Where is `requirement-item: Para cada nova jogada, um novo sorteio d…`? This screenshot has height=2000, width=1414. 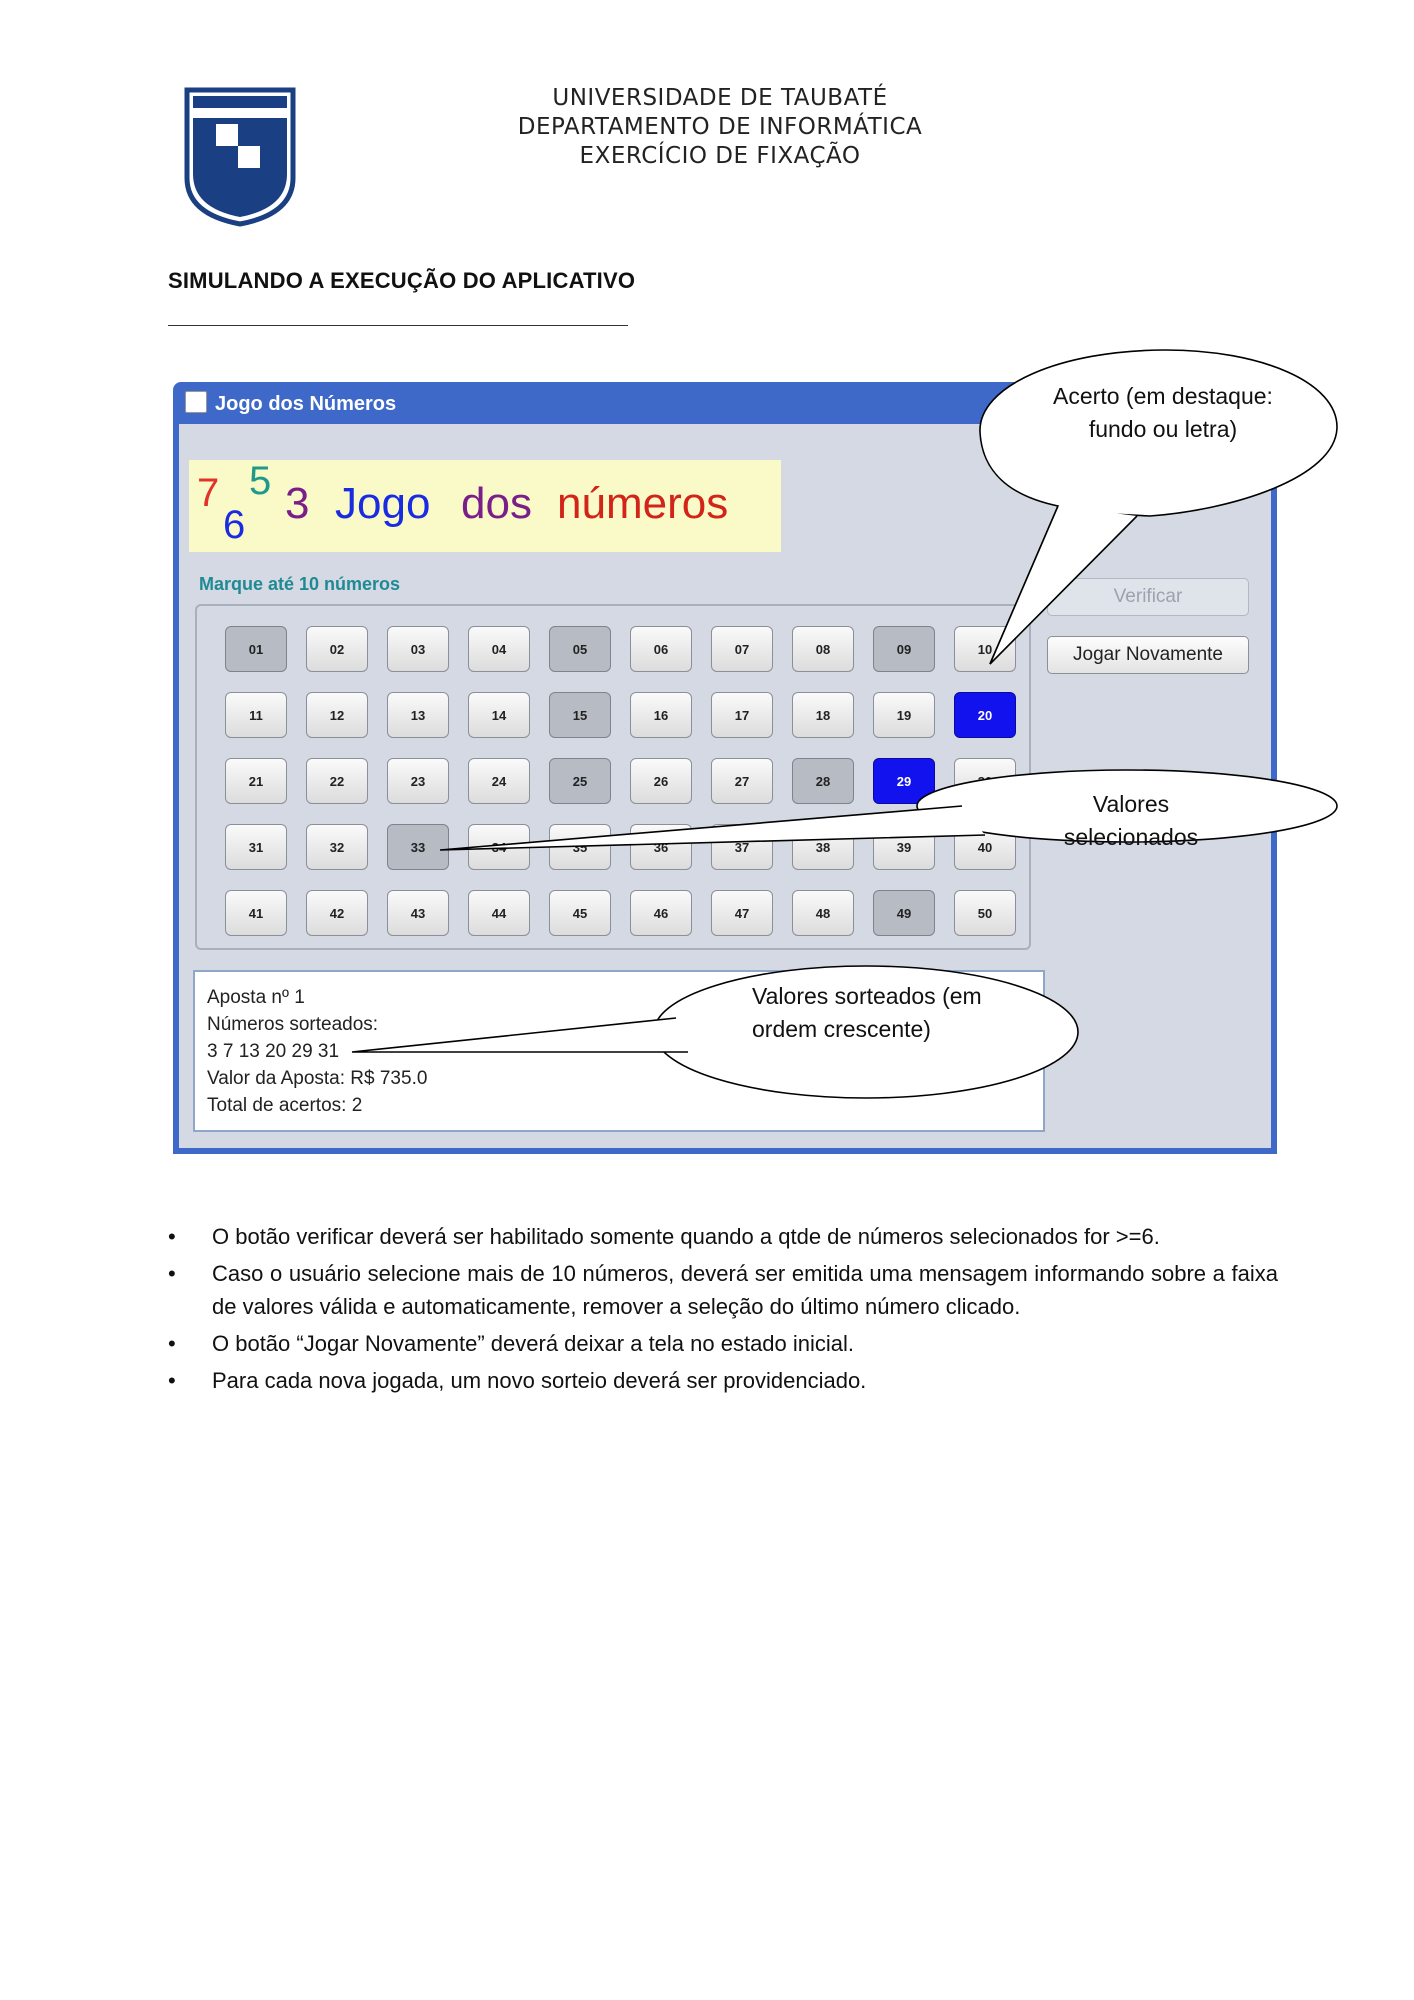 requirement-item: Para cada nova jogada, um novo sorteio d… is located at coordinates (723, 1380).